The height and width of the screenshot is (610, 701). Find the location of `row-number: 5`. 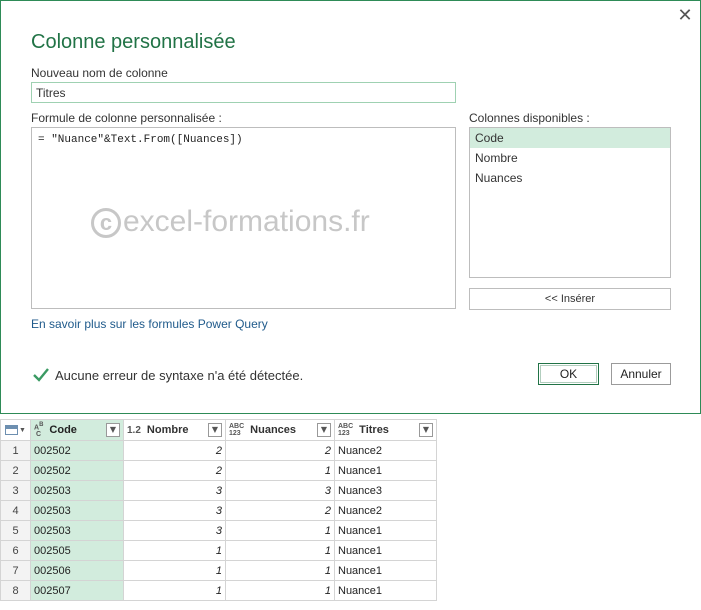

row-number: 5 is located at coordinates (15, 530).